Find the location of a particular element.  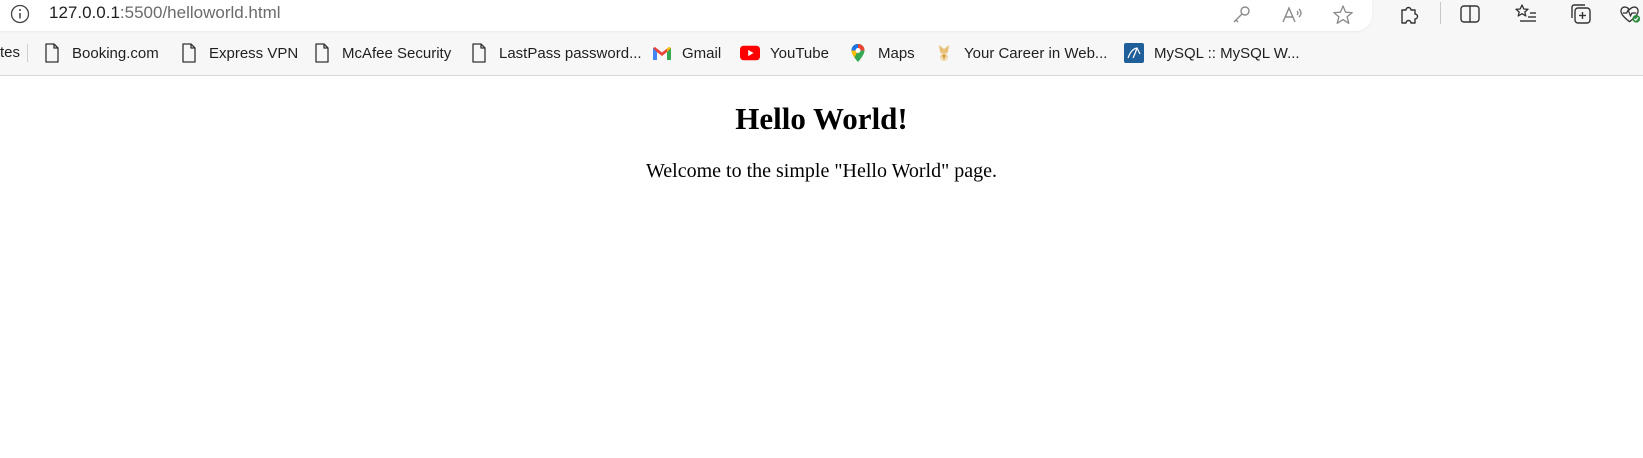

favorite-star-icon is located at coordinates (1343, 15).